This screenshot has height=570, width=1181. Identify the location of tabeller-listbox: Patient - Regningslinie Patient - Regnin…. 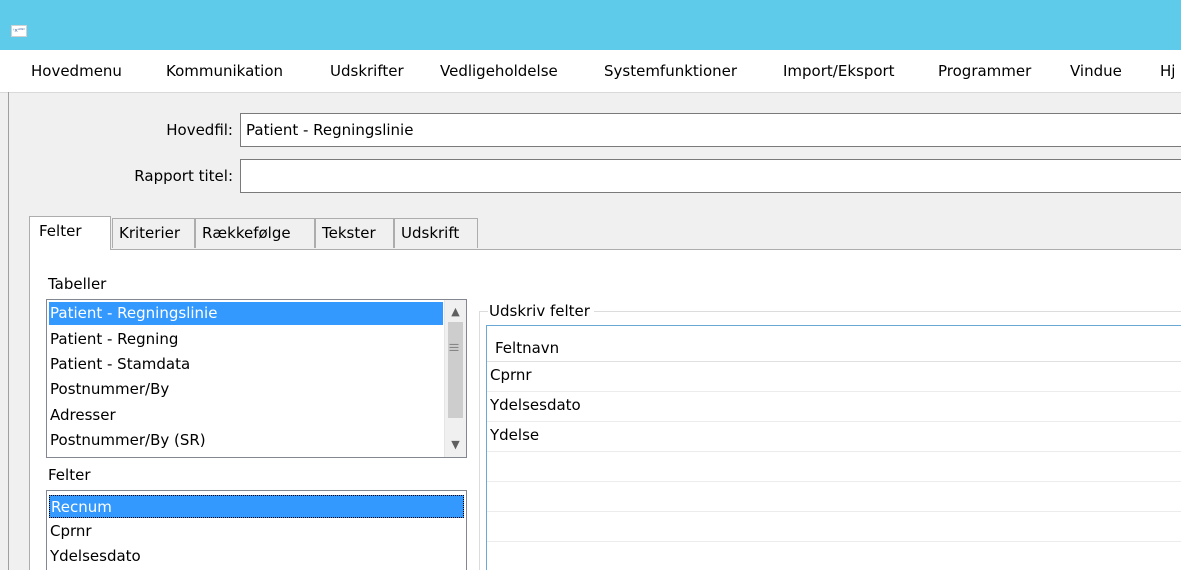
(256, 378).